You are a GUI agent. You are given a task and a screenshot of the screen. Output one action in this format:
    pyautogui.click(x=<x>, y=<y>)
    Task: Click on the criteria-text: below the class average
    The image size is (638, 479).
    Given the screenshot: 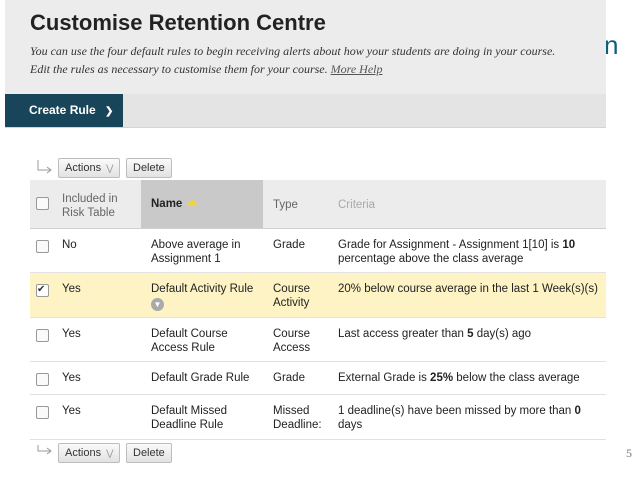 What is the action you would take?
    pyautogui.click(x=516, y=378)
    